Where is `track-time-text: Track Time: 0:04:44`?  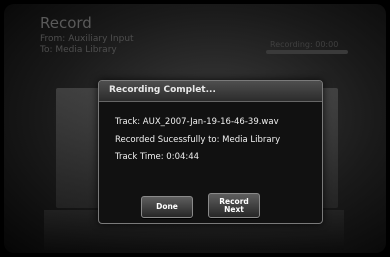
track-time-text: Track Time: 0:04:44 is located at coordinates (157, 157).